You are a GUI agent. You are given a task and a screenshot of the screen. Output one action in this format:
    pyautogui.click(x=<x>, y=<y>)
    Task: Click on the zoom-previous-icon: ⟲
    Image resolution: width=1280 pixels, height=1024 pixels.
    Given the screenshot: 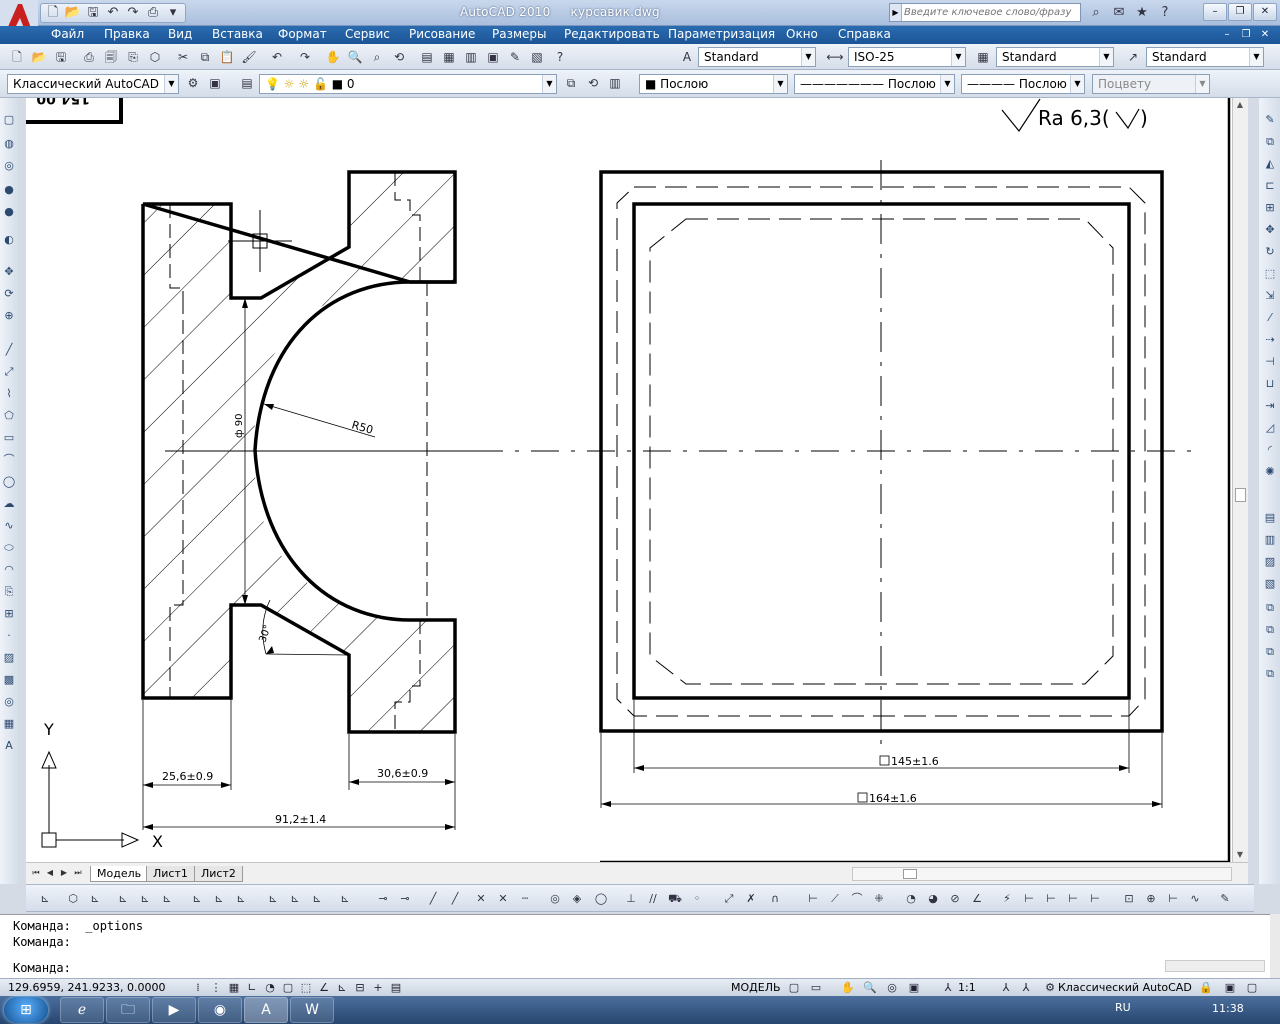 What is the action you would take?
    pyautogui.click(x=399, y=57)
    